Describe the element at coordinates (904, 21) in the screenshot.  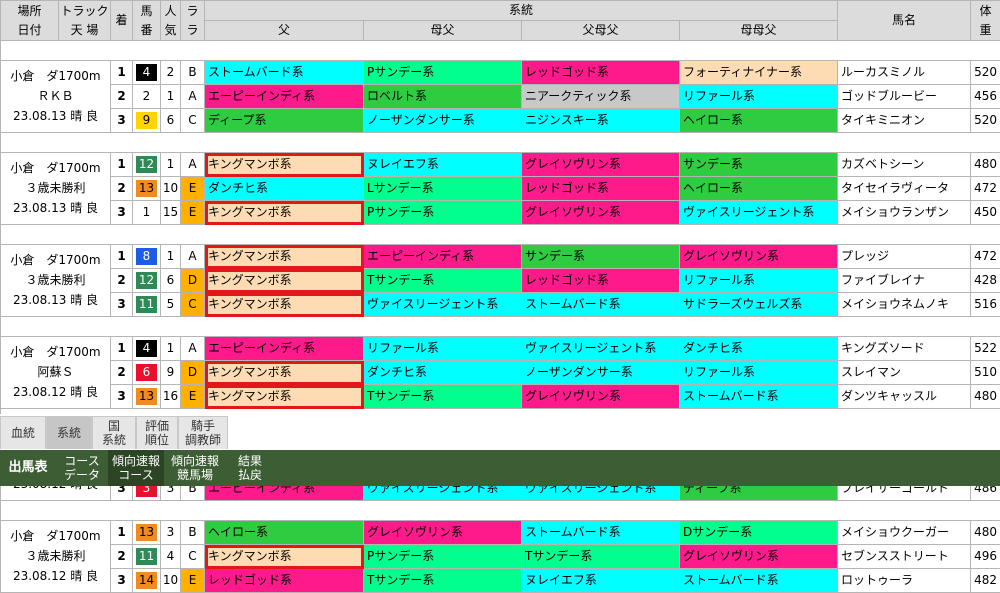
I see `header-horse-name: 馬名` at that location.